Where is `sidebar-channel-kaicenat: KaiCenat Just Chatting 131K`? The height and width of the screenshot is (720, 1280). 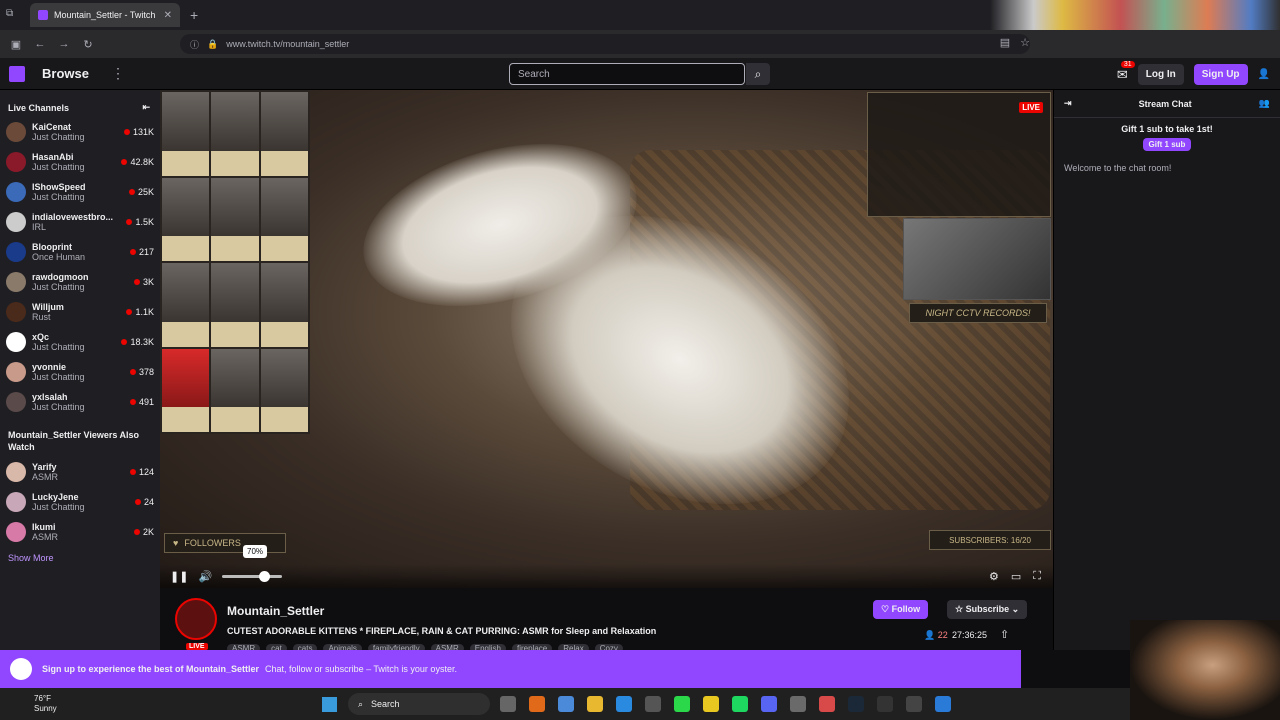 sidebar-channel-kaicenat: KaiCenat Just Chatting 131K is located at coordinates (80, 132).